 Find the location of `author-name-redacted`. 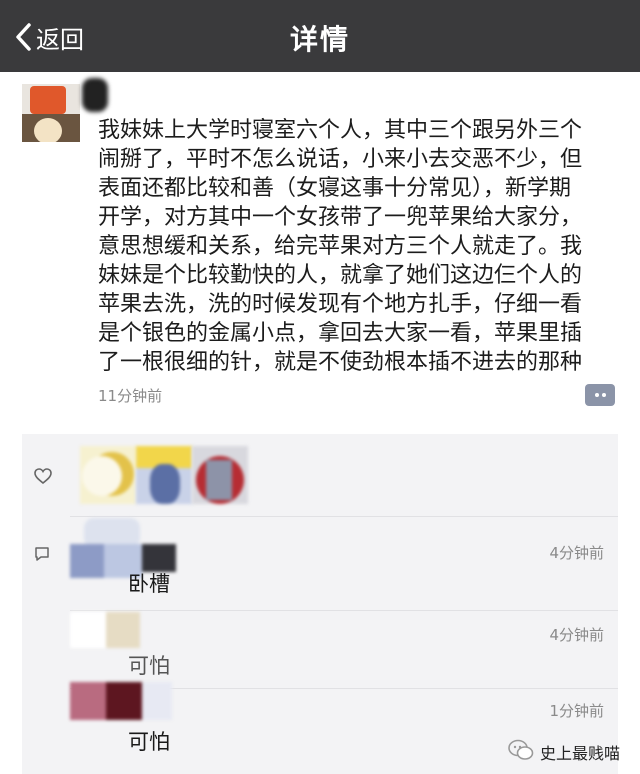

author-name-redacted is located at coordinates (95, 95).